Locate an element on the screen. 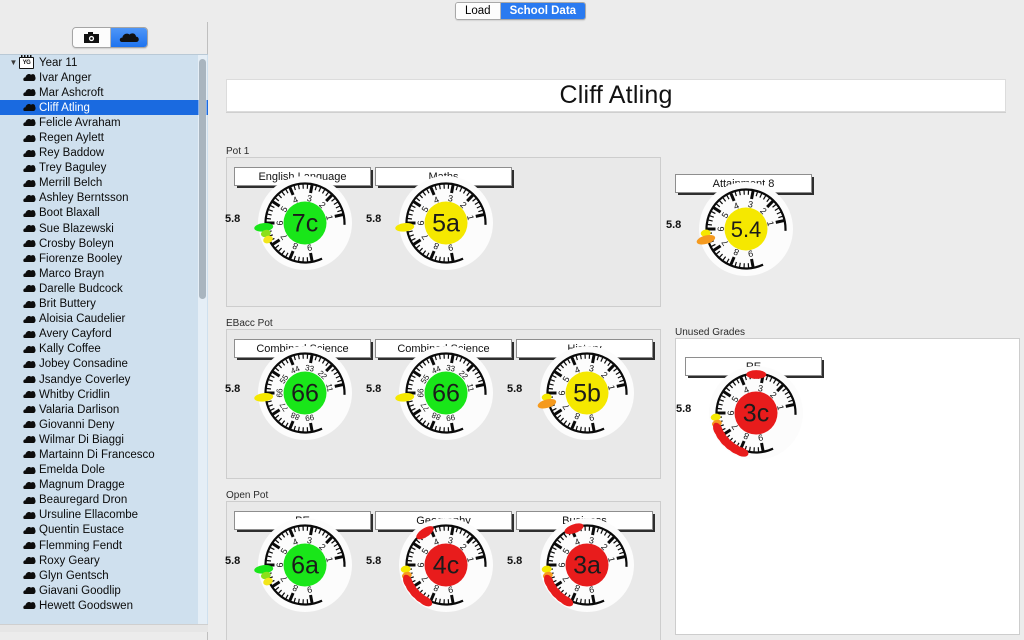 The image size is (1024, 640). student-list-item: Fiorenze Booley is located at coordinates (104, 258).